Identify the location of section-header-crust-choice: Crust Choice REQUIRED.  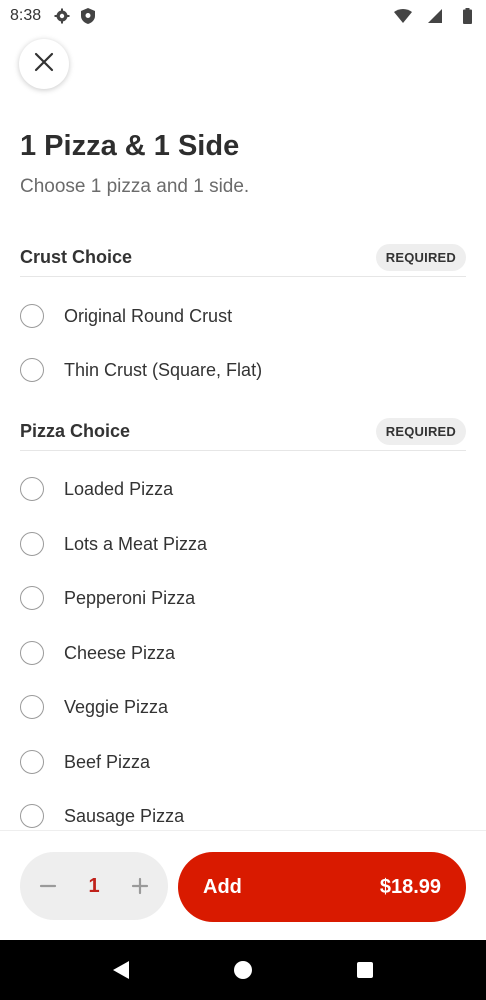
(243, 258).